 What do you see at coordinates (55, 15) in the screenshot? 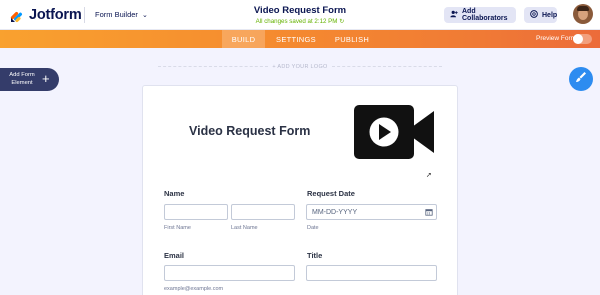
I see `brand-name: Jotform` at bounding box center [55, 15].